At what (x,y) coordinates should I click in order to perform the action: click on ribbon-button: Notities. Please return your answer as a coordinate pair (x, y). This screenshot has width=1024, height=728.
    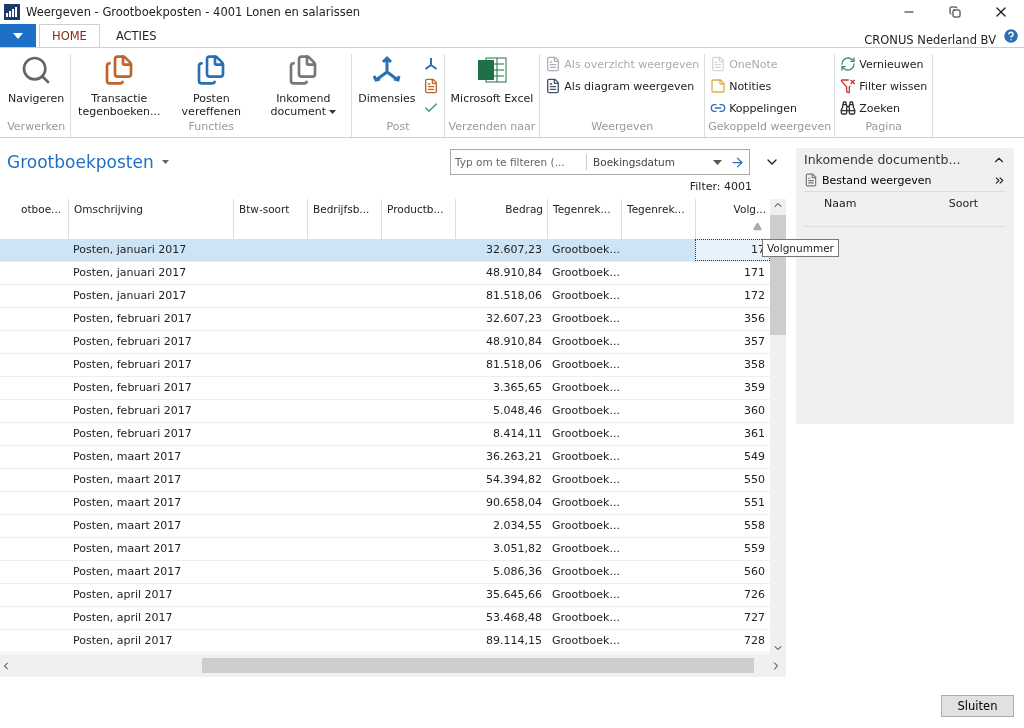
    Looking at the image, I should click on (754, 86).